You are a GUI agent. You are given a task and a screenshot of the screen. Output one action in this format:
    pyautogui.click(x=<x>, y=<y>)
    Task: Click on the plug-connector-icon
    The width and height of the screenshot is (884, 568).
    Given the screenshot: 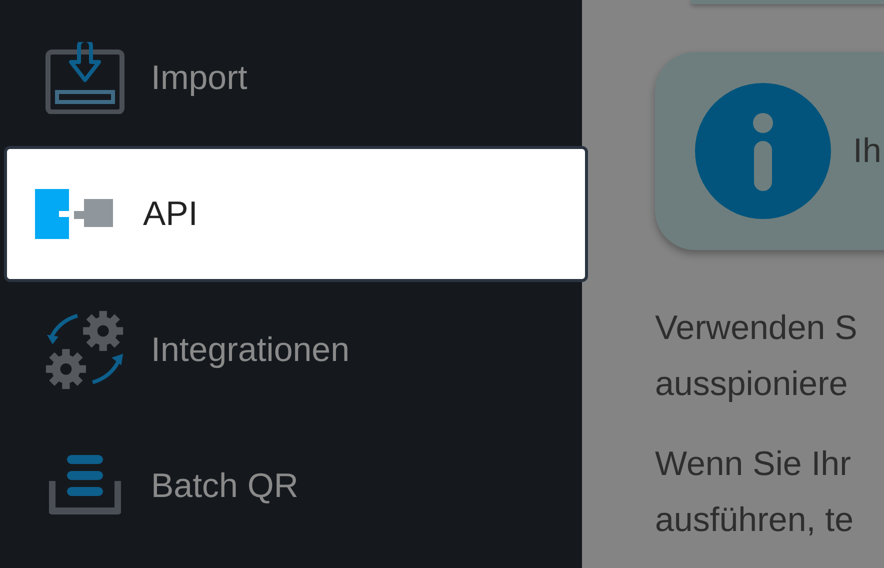 What is the action you would take?
    pyautogui.click(x=74, y=214)
    